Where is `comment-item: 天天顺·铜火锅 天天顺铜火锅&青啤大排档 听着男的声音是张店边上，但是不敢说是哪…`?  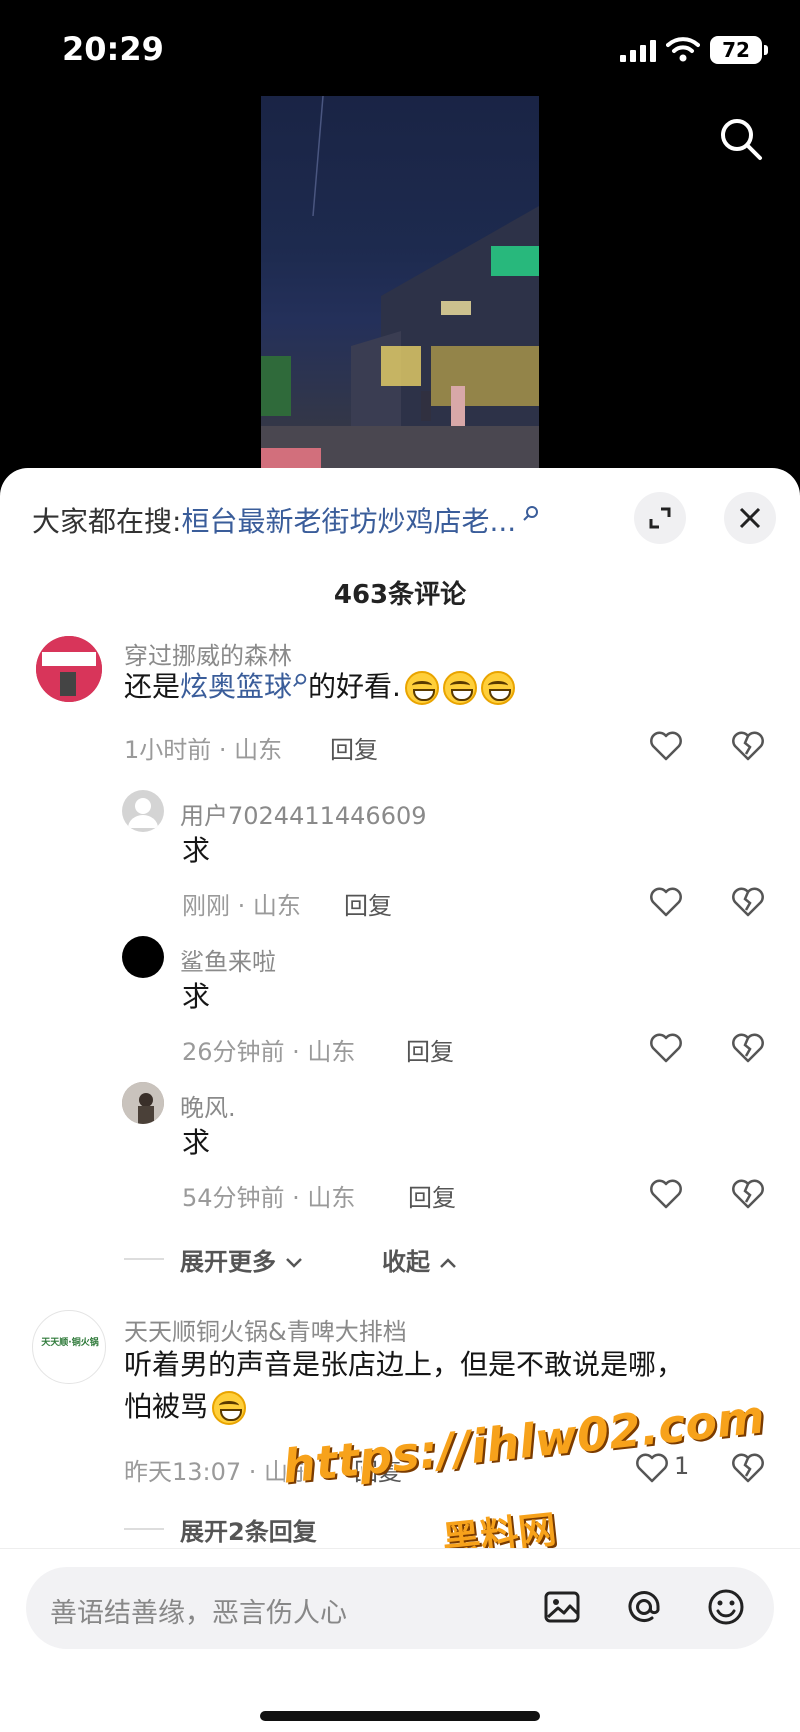
comment-item: 天天顺·铜火锅 天天顺铜火锅&青啤大排档 听着男的声音是张店边上，但是不敢说是哪… is located at coordinates (400, 1405).